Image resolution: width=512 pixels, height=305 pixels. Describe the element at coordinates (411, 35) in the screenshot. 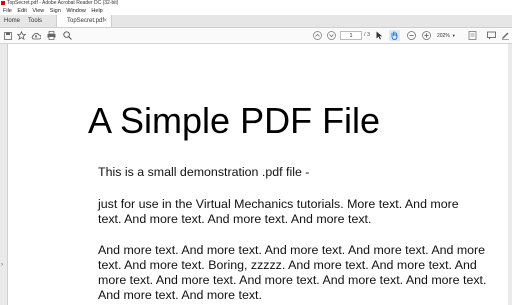

I see `zoom-out-icon` at that location.